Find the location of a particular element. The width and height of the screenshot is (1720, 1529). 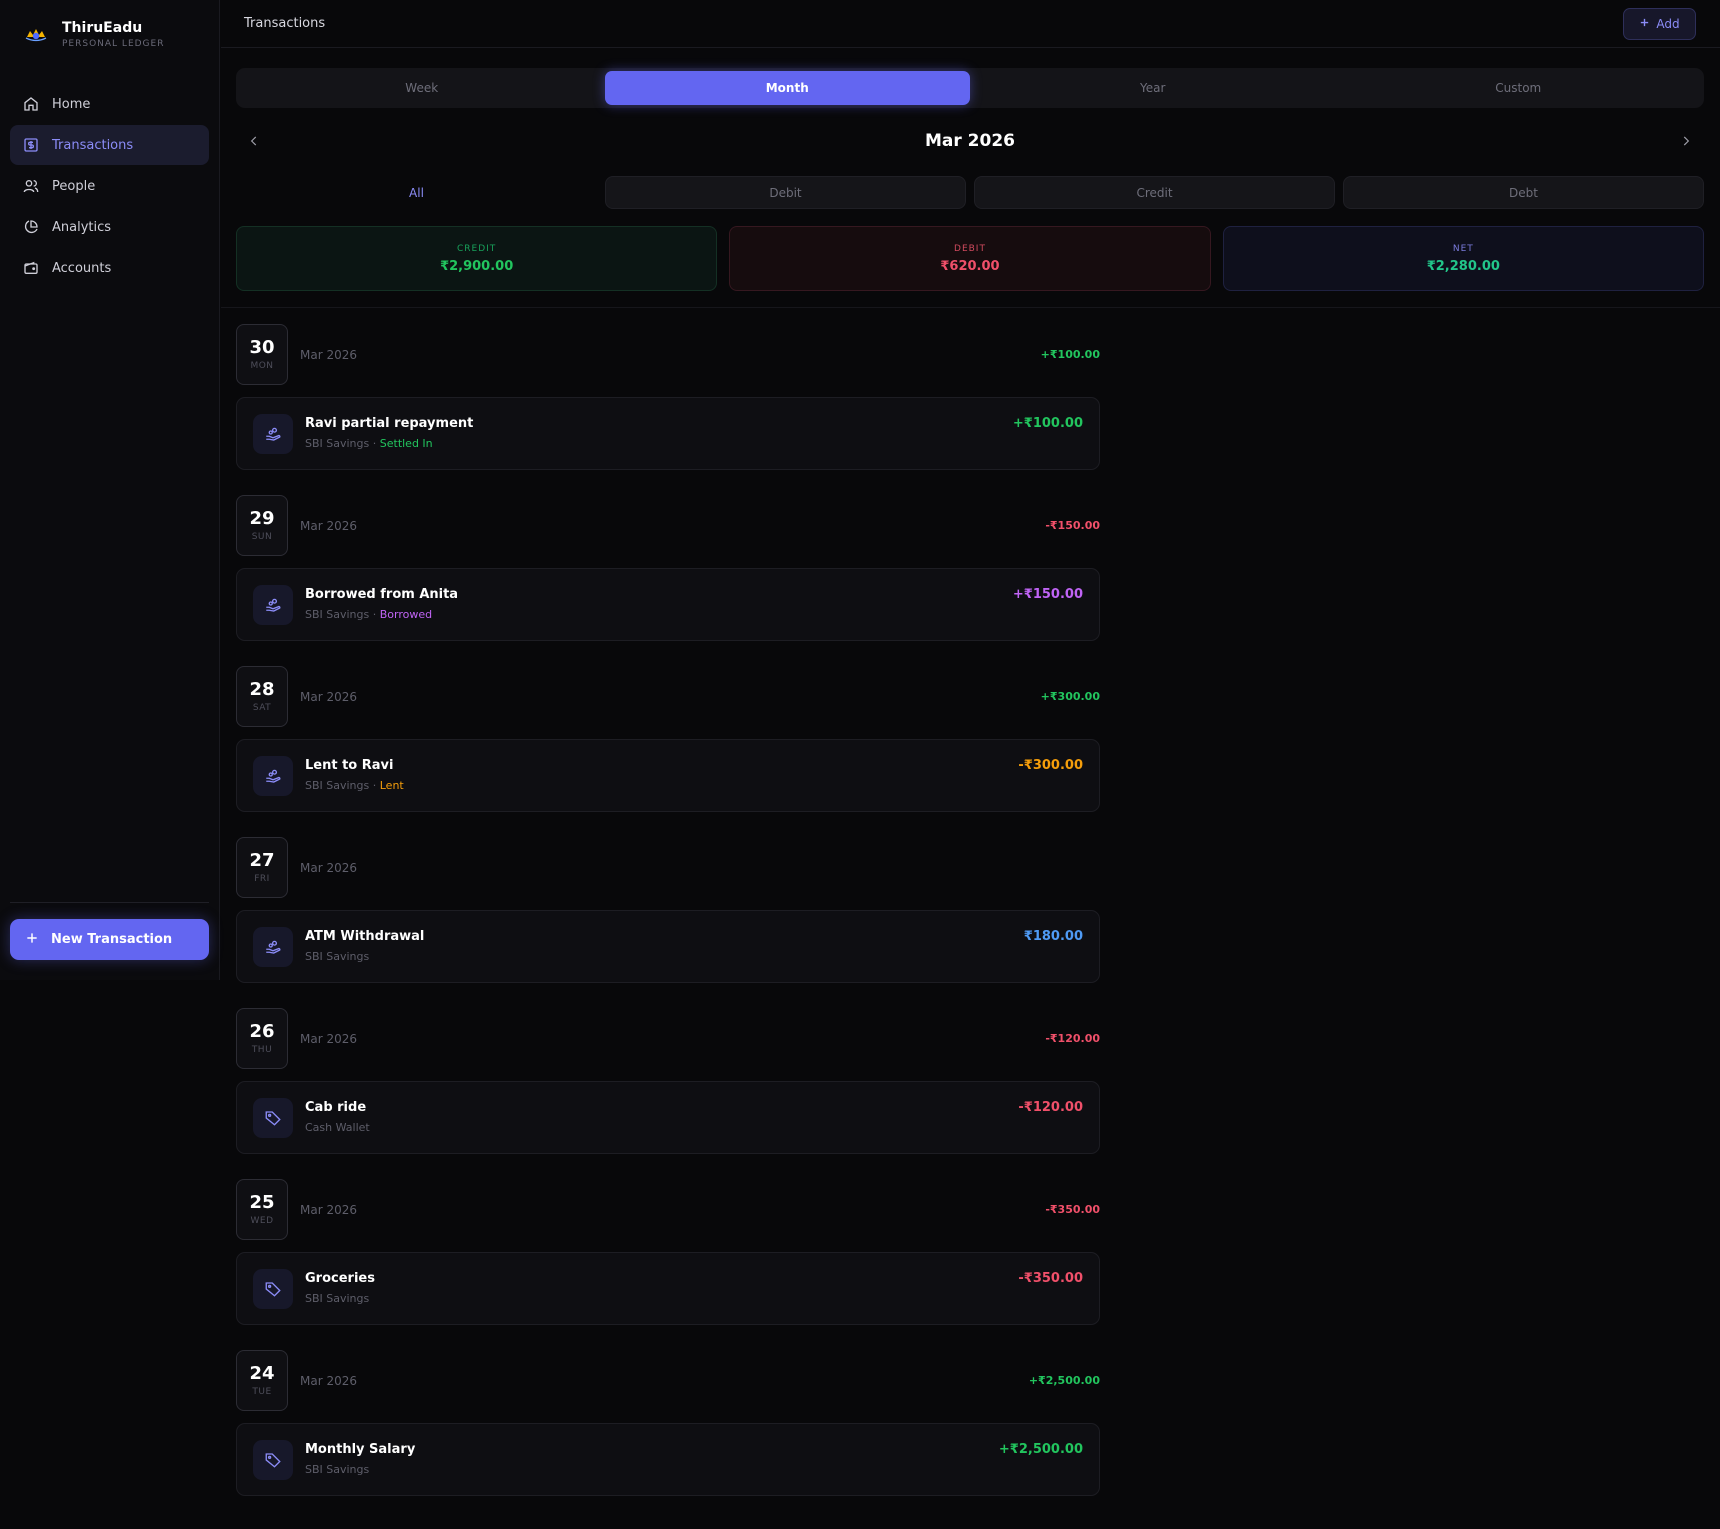

transaction-title: Cab ride is located at coordinates (336, 1107).